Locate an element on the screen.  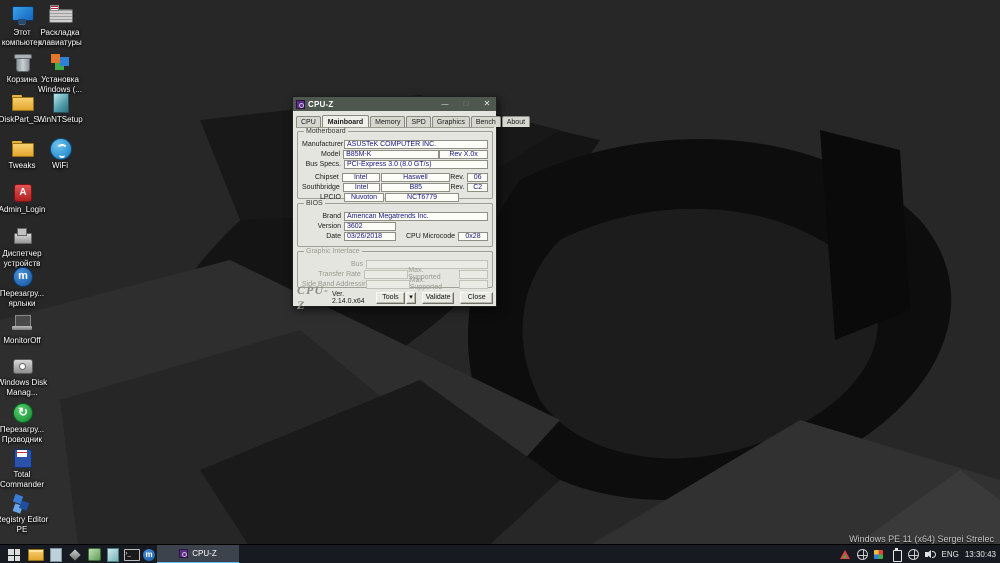
green-app-icon is located at coordinates (94, 554).